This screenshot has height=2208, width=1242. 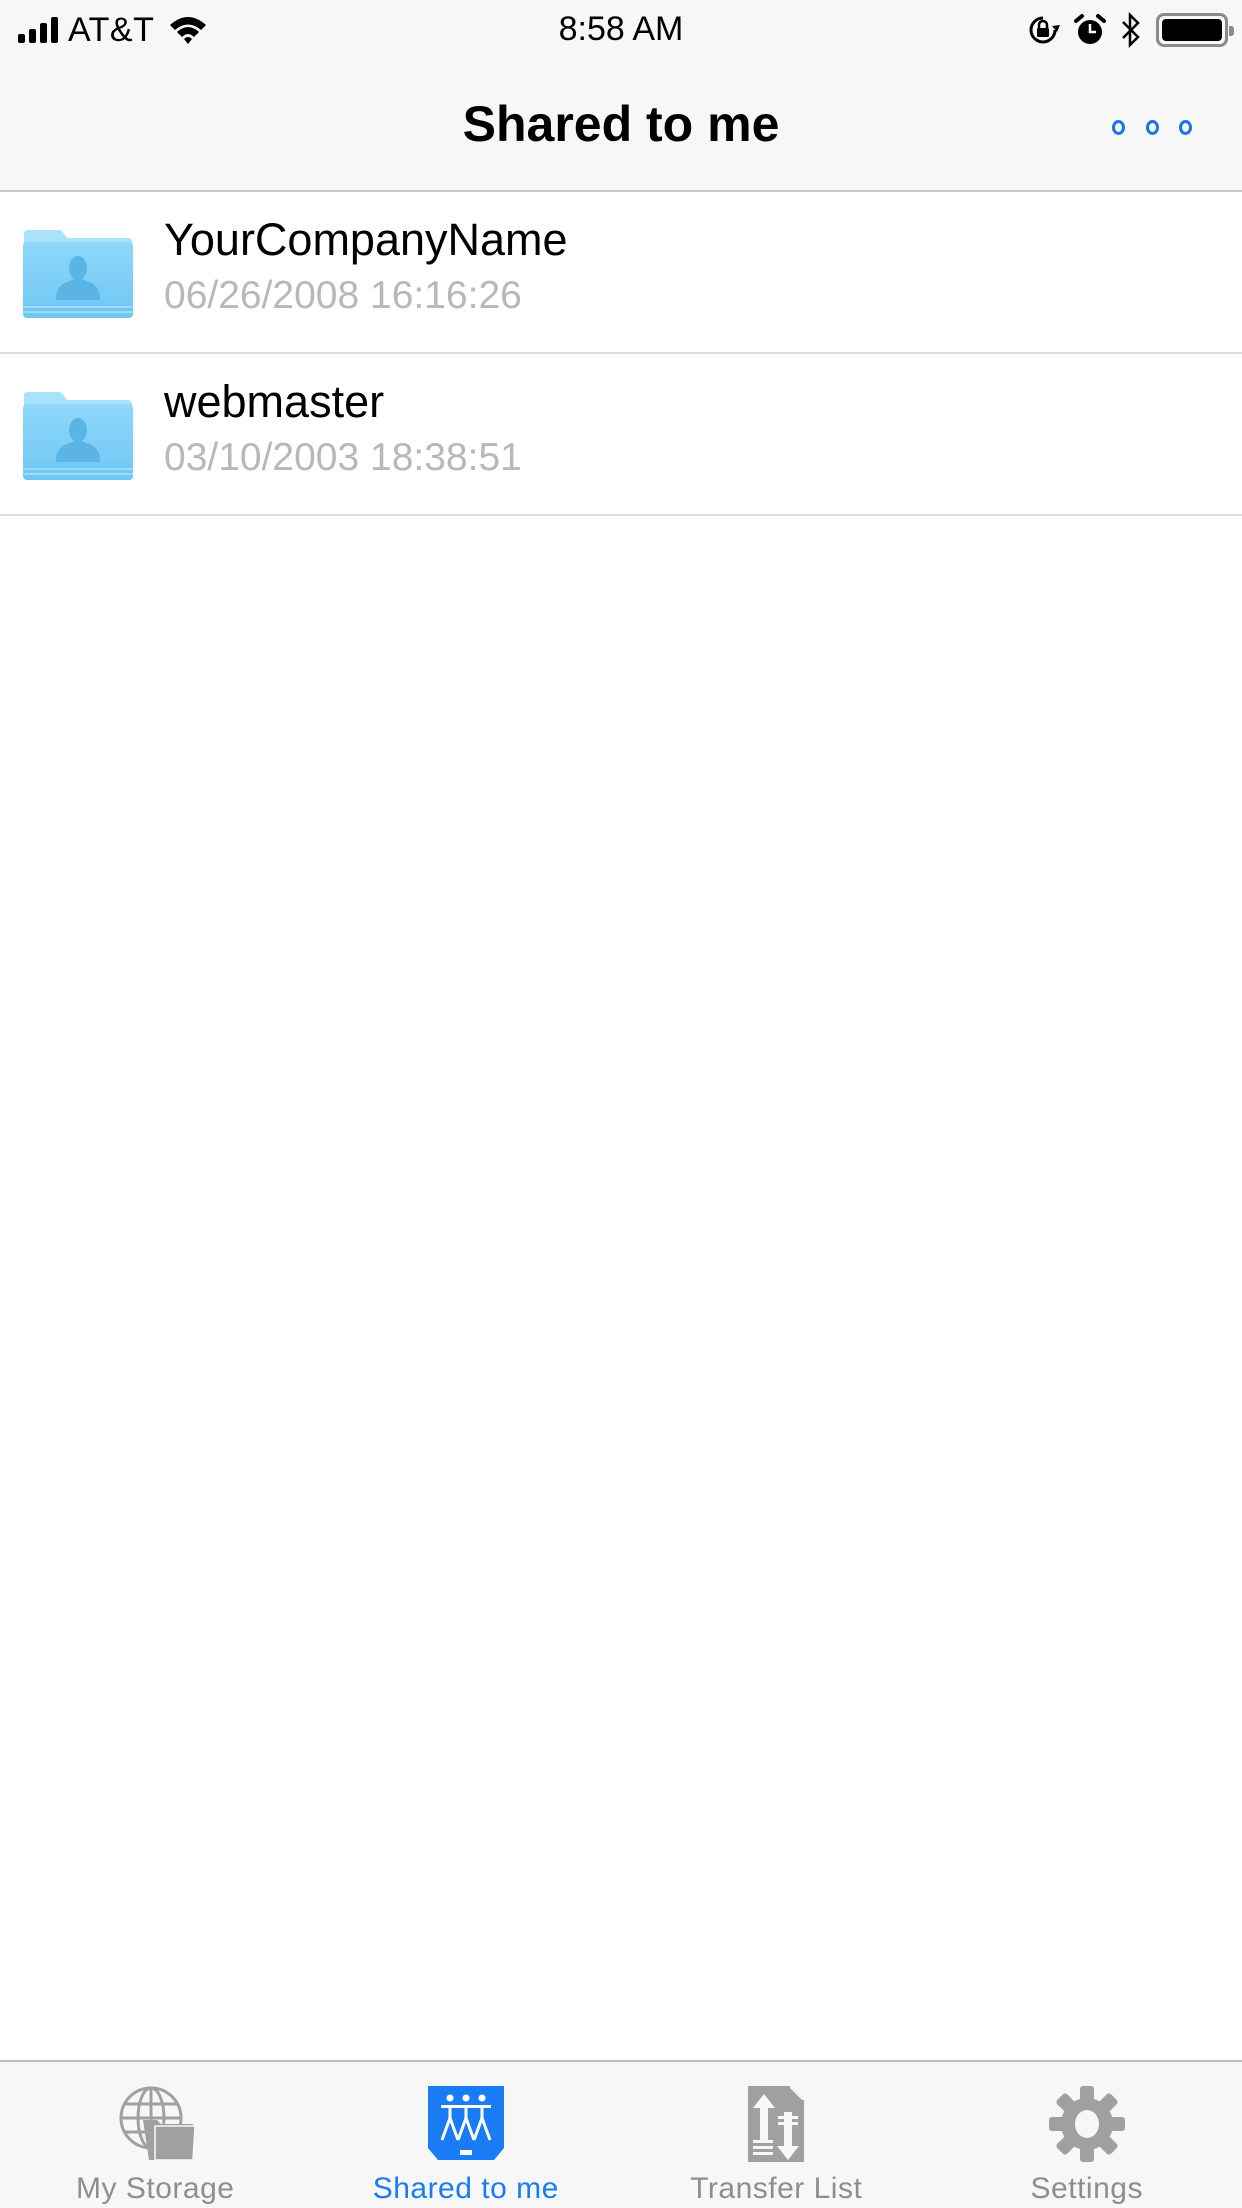 I want to click on folder-name: YourCompanyName, so click(x=366, y=239).